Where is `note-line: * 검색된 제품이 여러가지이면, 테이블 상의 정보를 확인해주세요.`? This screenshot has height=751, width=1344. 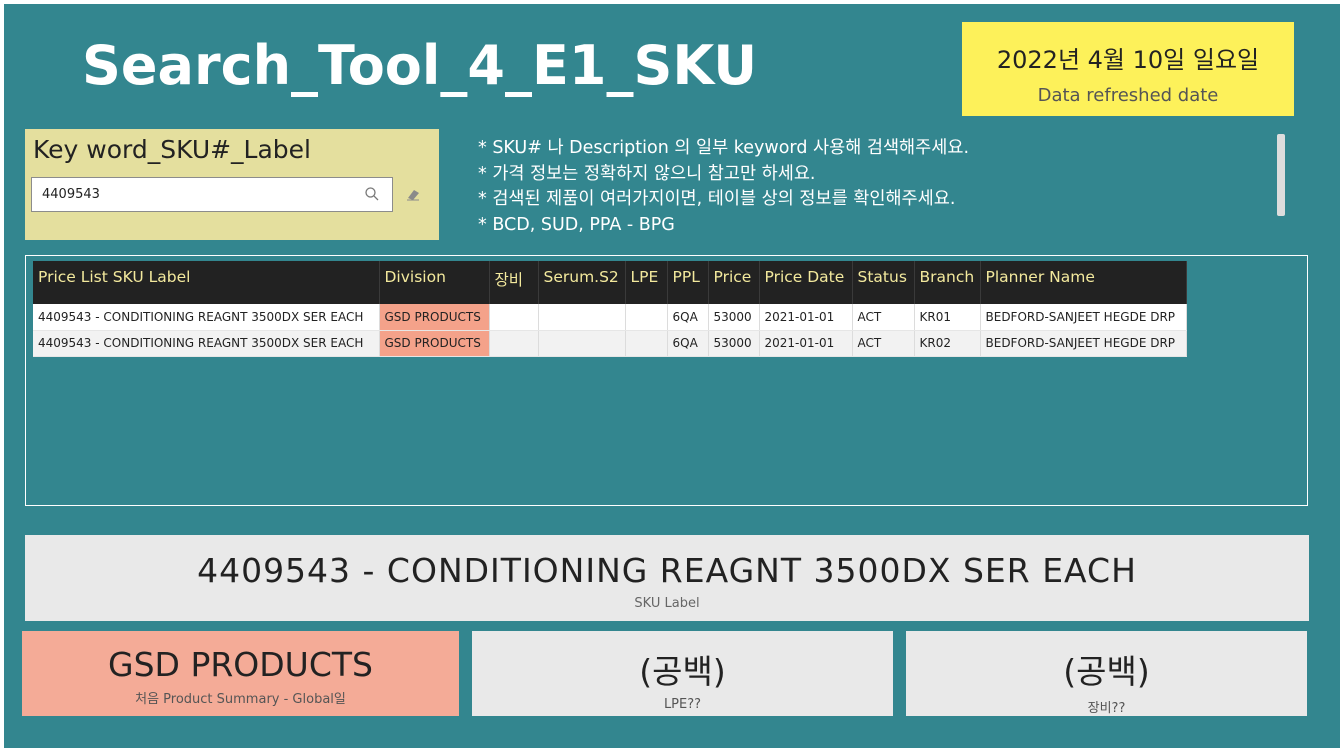 note-line: * 검색된 제품이 여러가지이면, 테이블 상의 정보를 확인해주세요. is located at coordinates (717, 199).